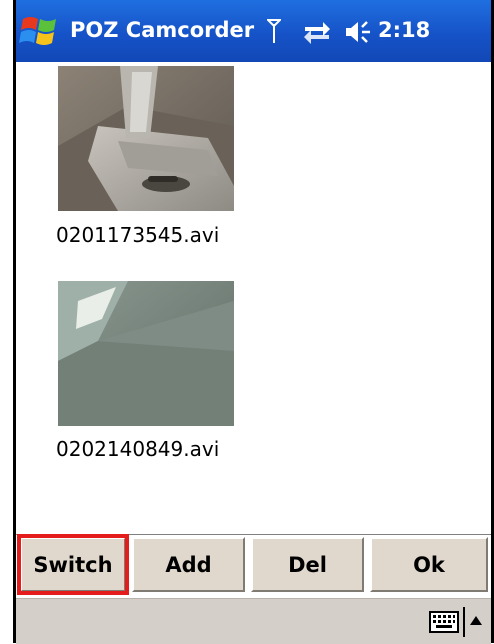  What do you see at coordinates (137, 449) in the screenshot?
I see `file-name: 0202140849.avi` at bounding box center [137, 449].